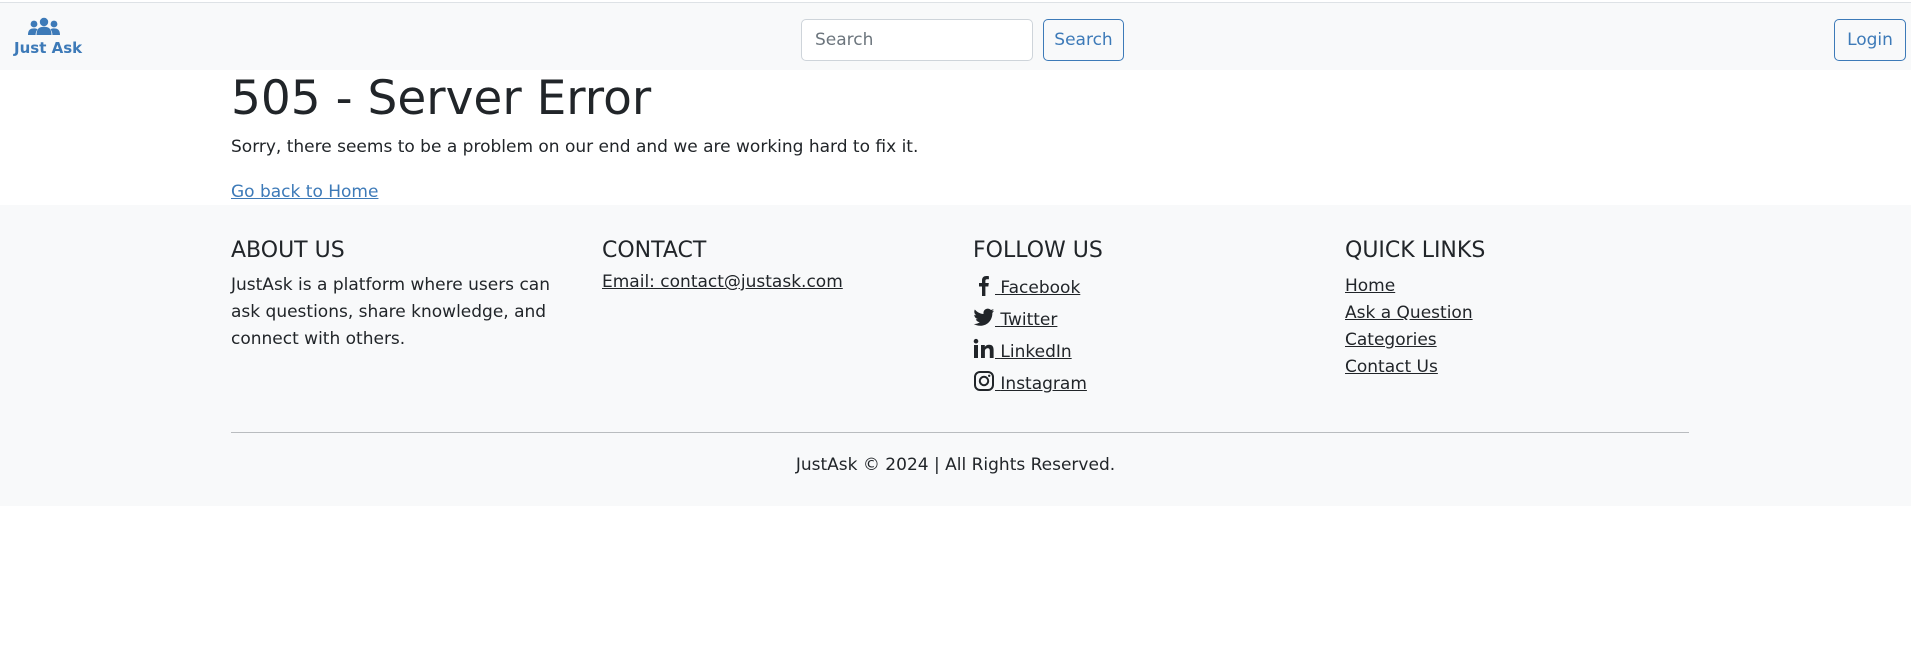  What do you see at coordinates (1029, 320) in the screenshot?
I see `twitter-label: Twitter` at bounding box center [1029, 320].